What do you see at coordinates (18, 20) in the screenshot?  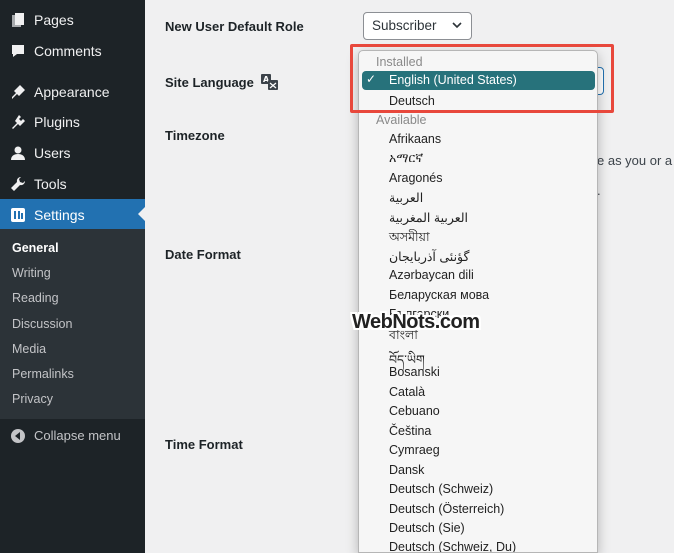 I see `pages-icon` at bounding box center [18, 20].